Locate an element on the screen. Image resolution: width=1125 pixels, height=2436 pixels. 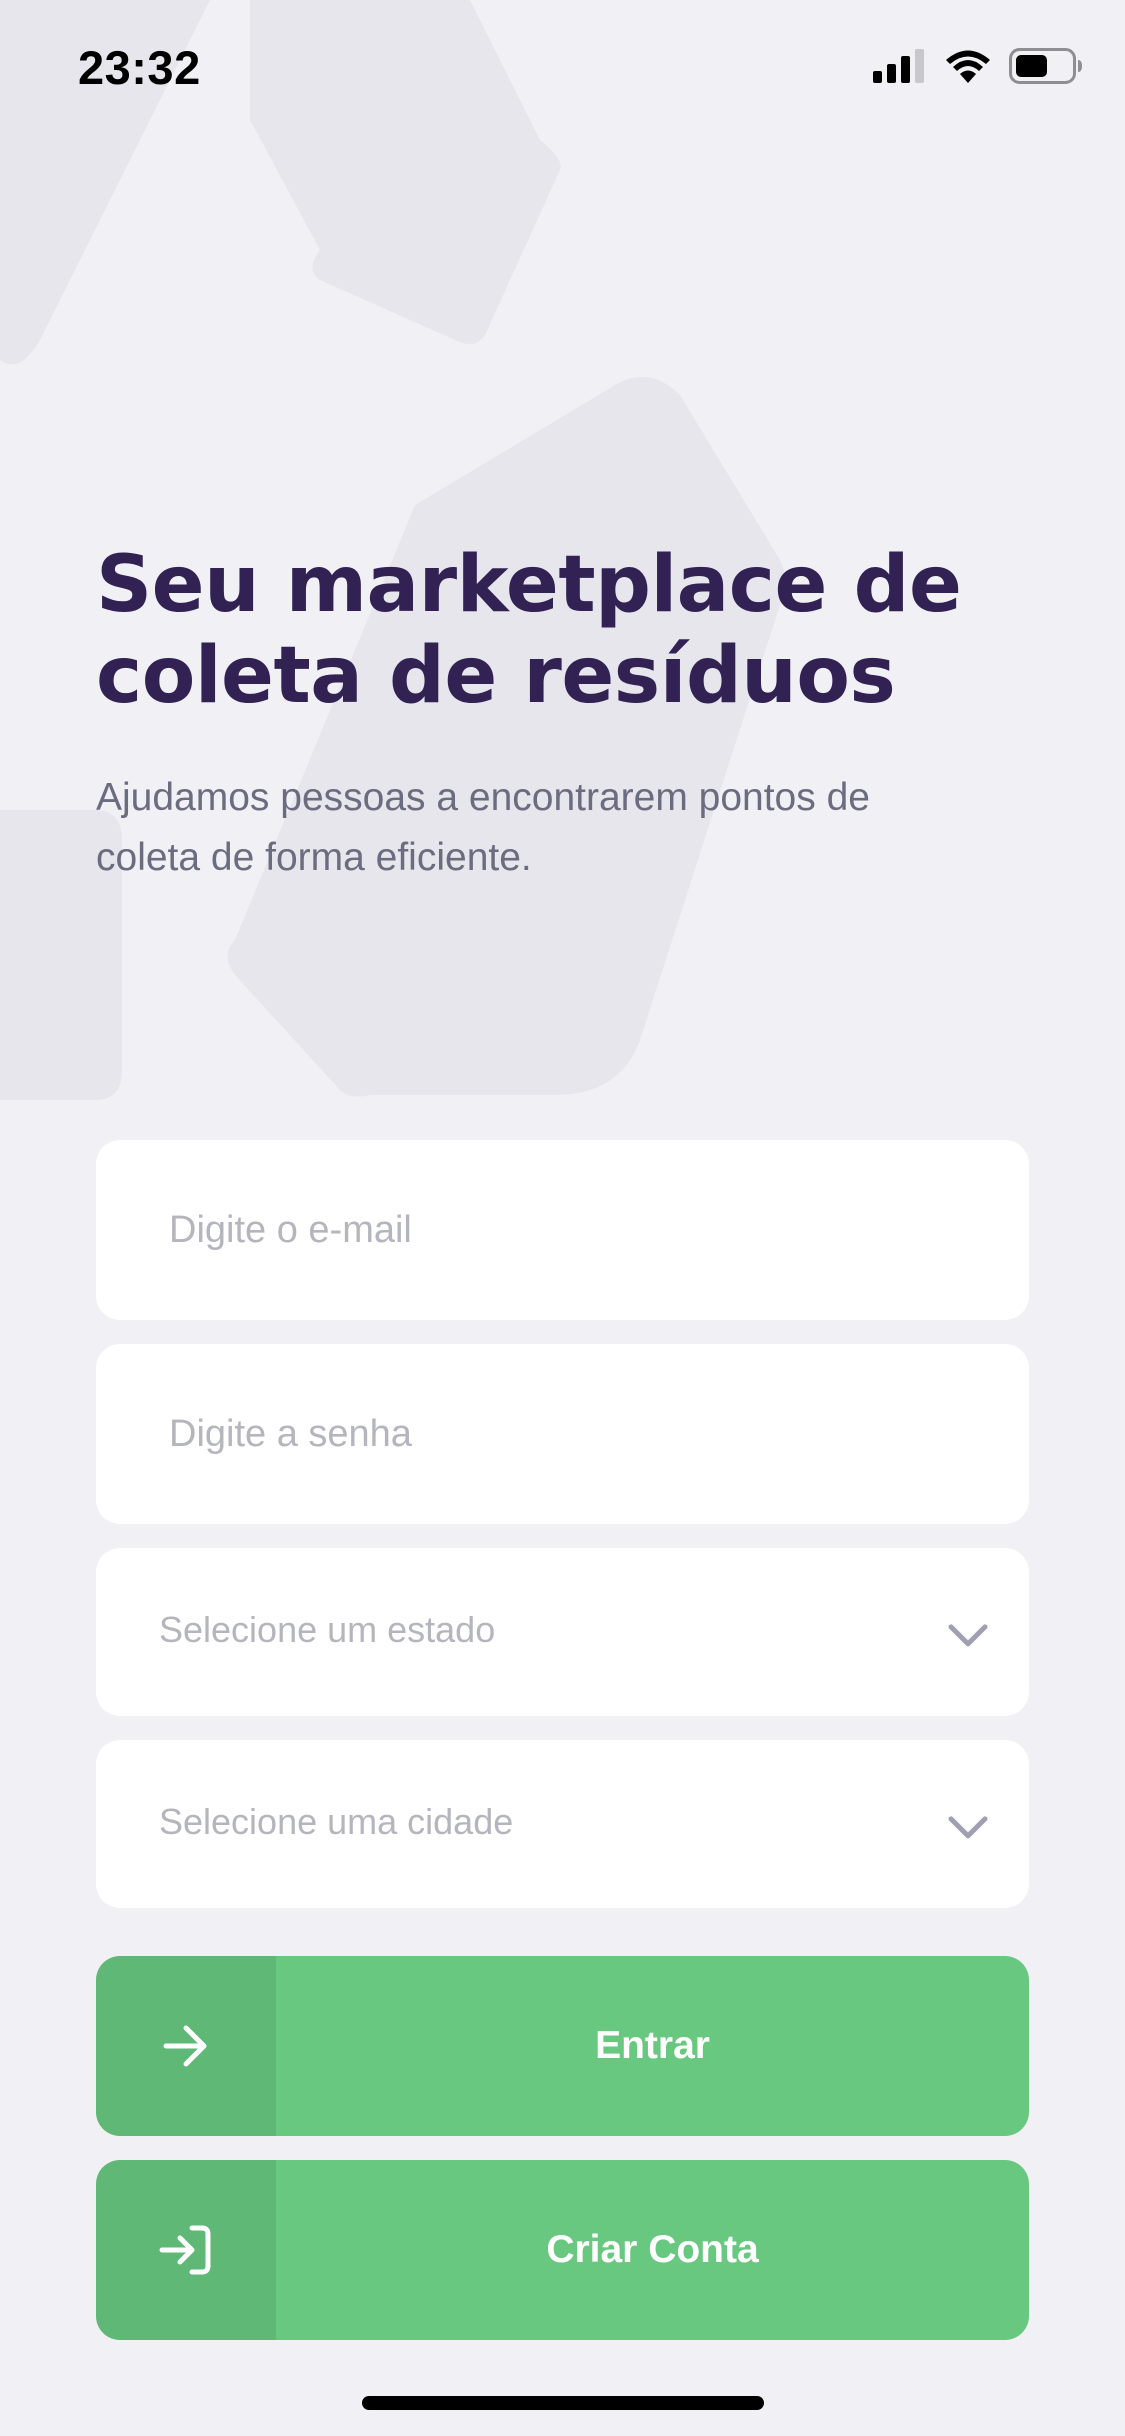
login-button-icon-box is located at coordinates (186, 2046).